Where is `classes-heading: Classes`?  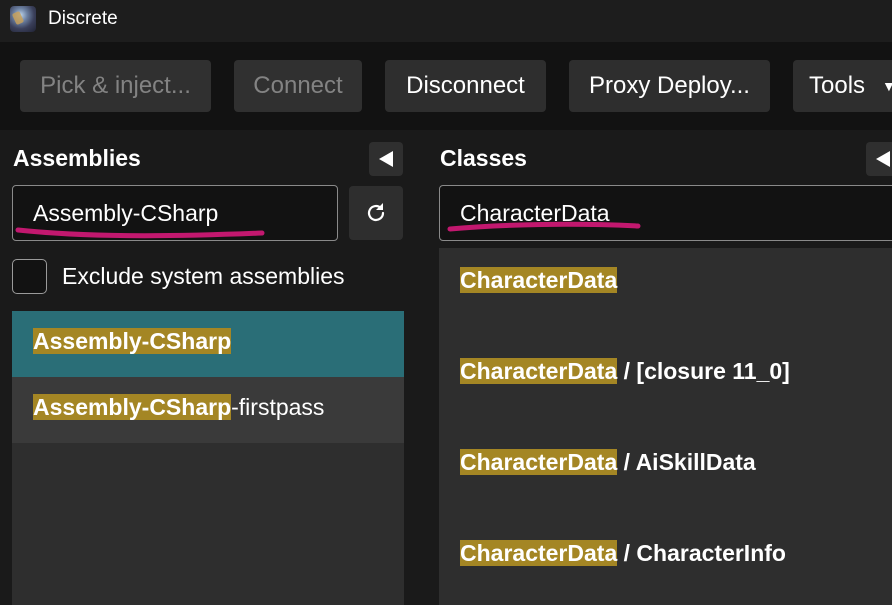 classes-heading: Classes is located at coordinates (483, 158).